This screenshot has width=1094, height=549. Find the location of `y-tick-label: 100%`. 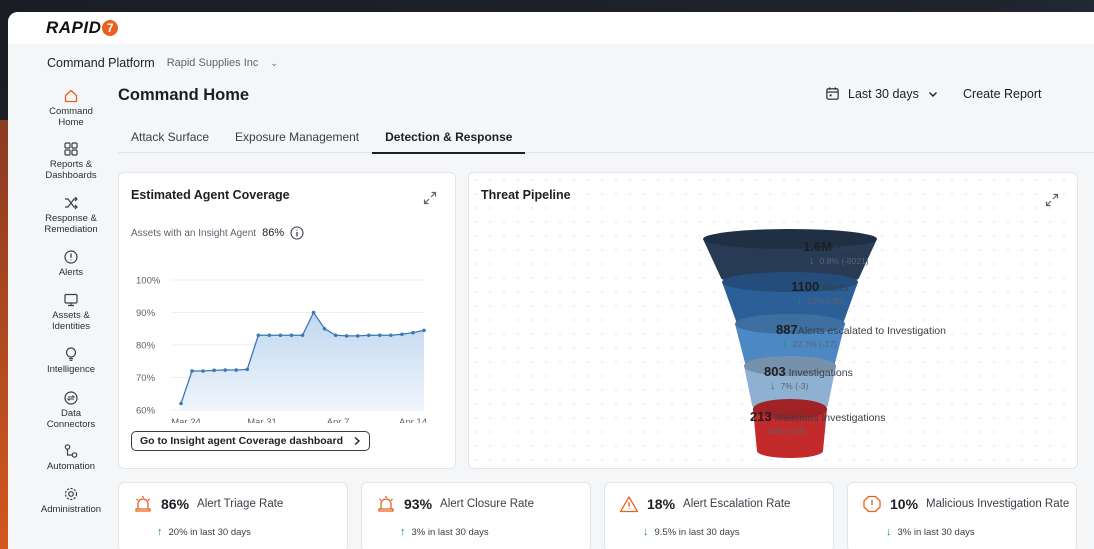

y-tick-label: 100% is located at coordinates (148, 281).